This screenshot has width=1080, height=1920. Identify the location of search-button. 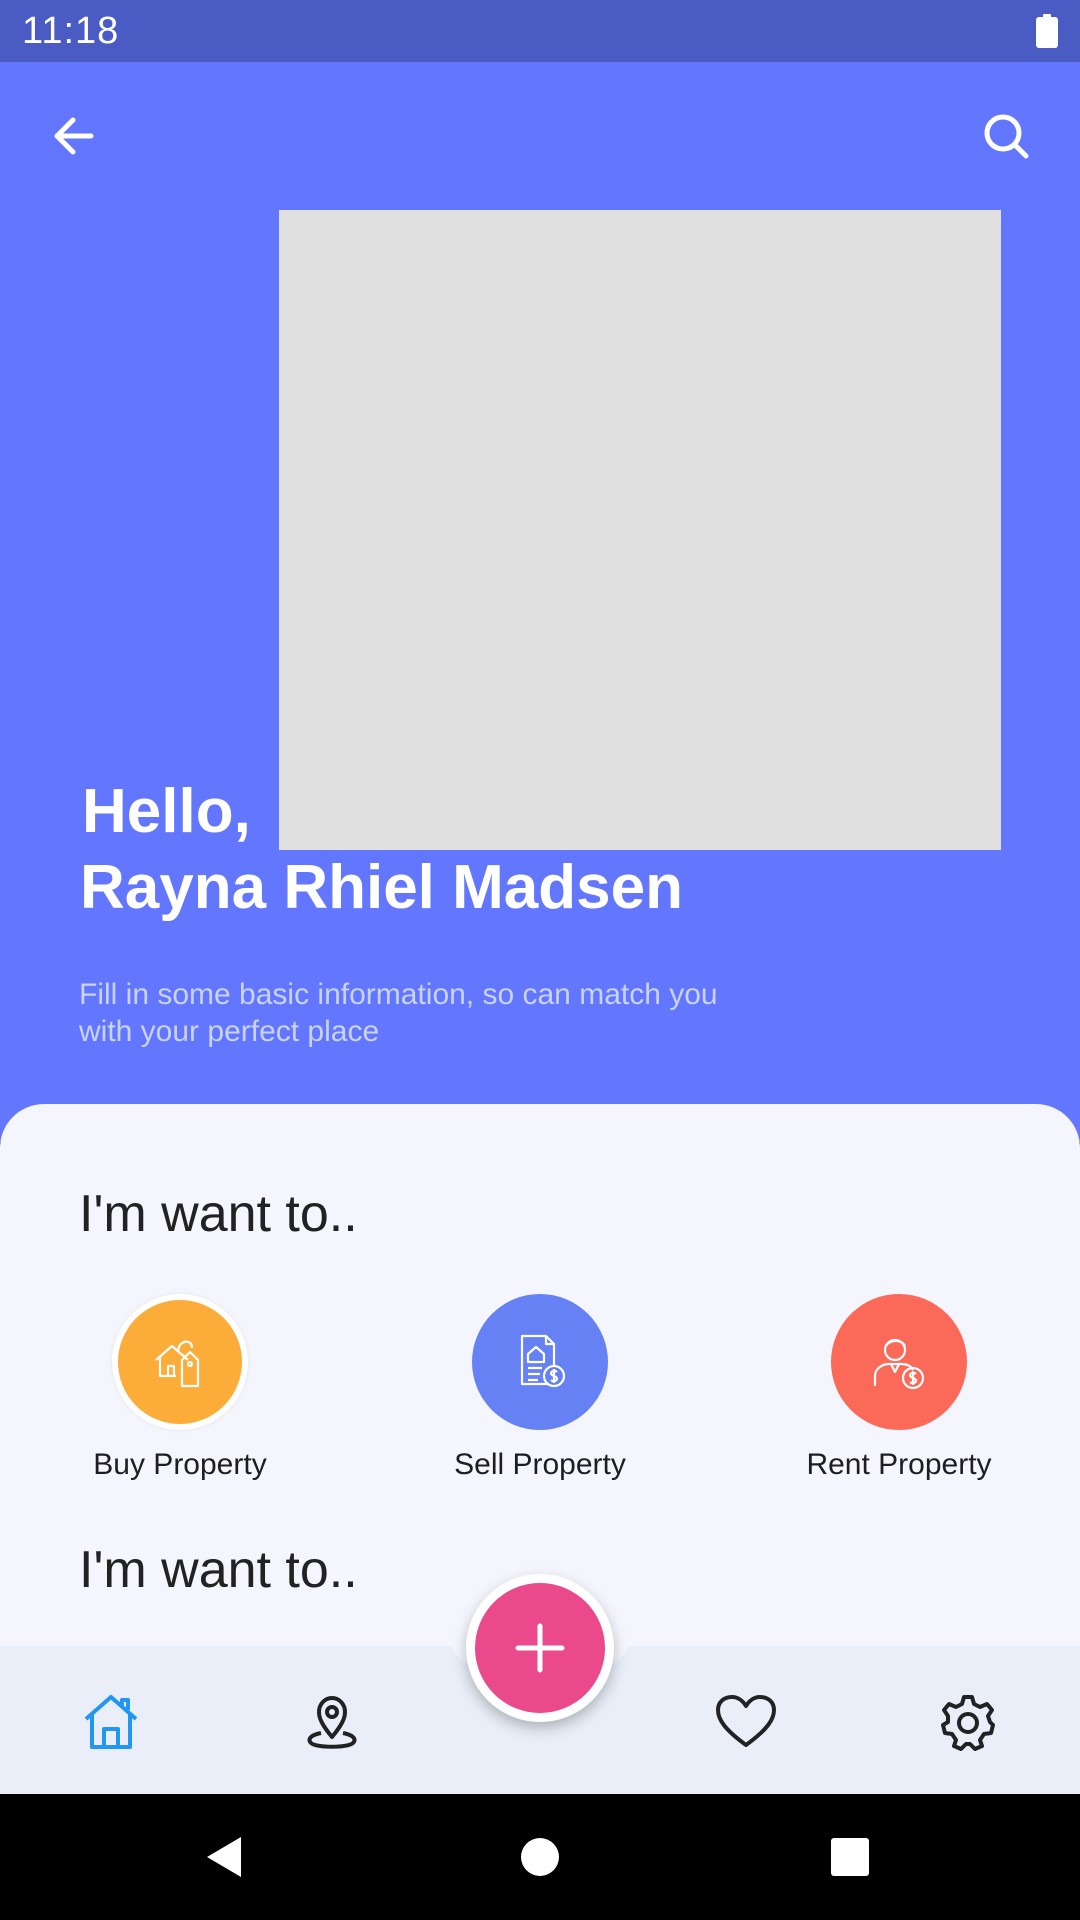
(1006, 136).